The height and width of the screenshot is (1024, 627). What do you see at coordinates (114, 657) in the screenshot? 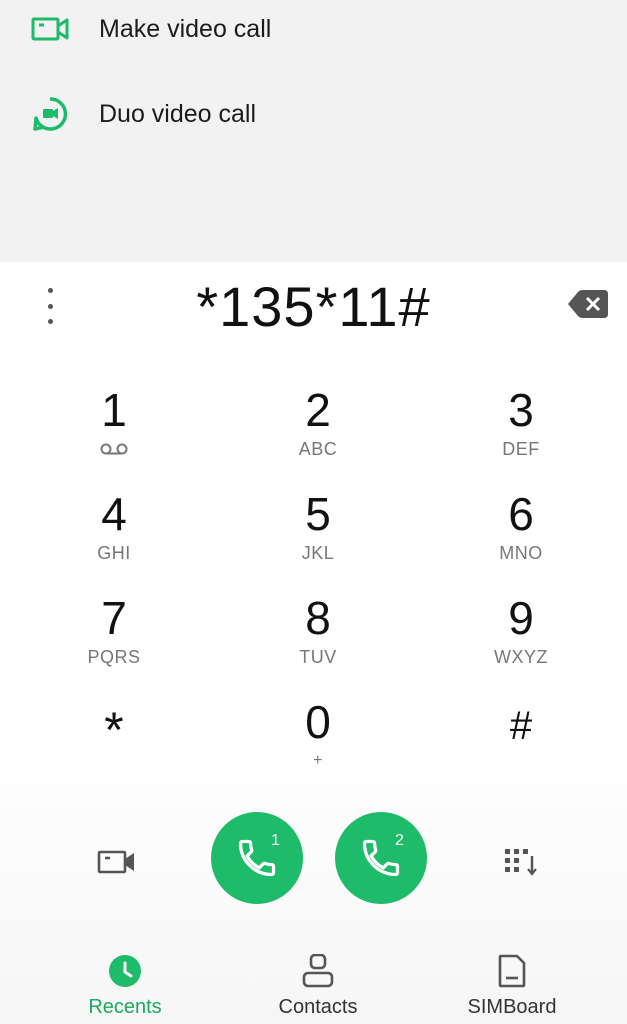
I see `key-letters: PQRS` at bounding box center [114, 657].